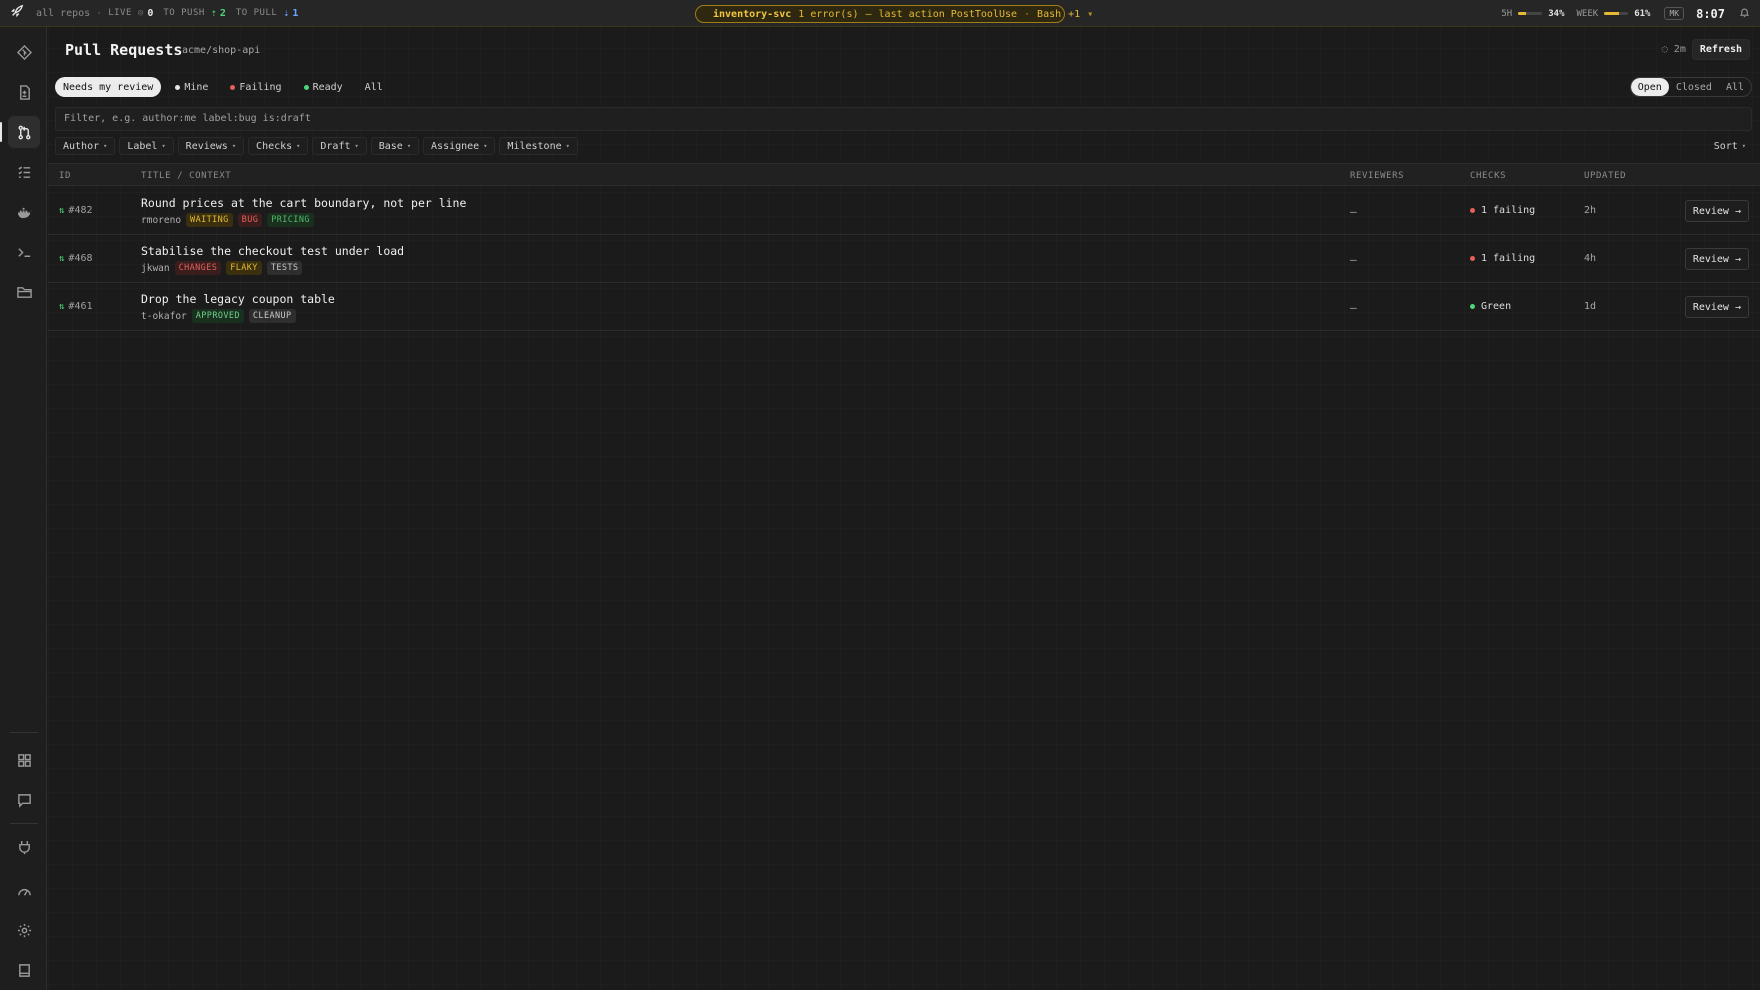  Describe the element at coordinates (24, 760) in the screenshot. I see `sidebar-item-dashboard` at that location.